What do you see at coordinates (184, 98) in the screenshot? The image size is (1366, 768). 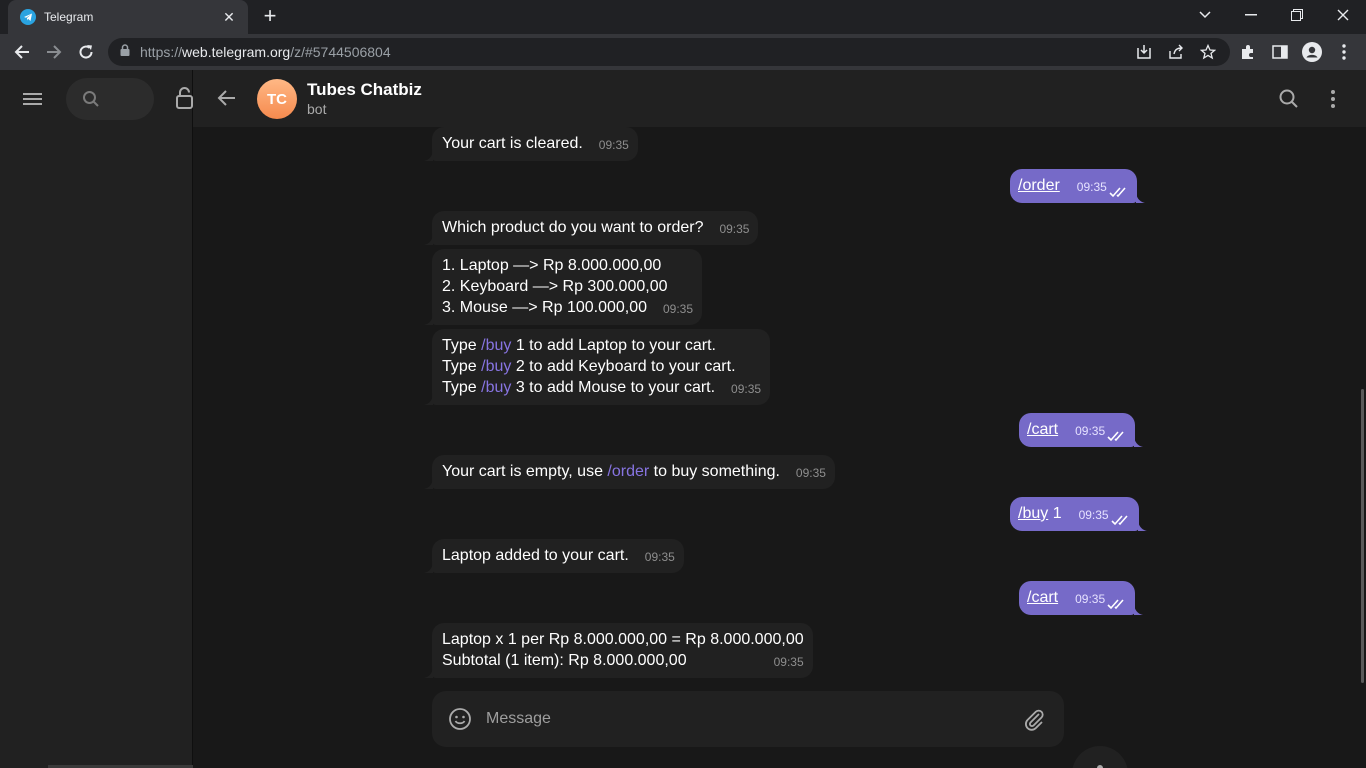 I see `passcode-lock-icon` at bounding box center [184, 98].